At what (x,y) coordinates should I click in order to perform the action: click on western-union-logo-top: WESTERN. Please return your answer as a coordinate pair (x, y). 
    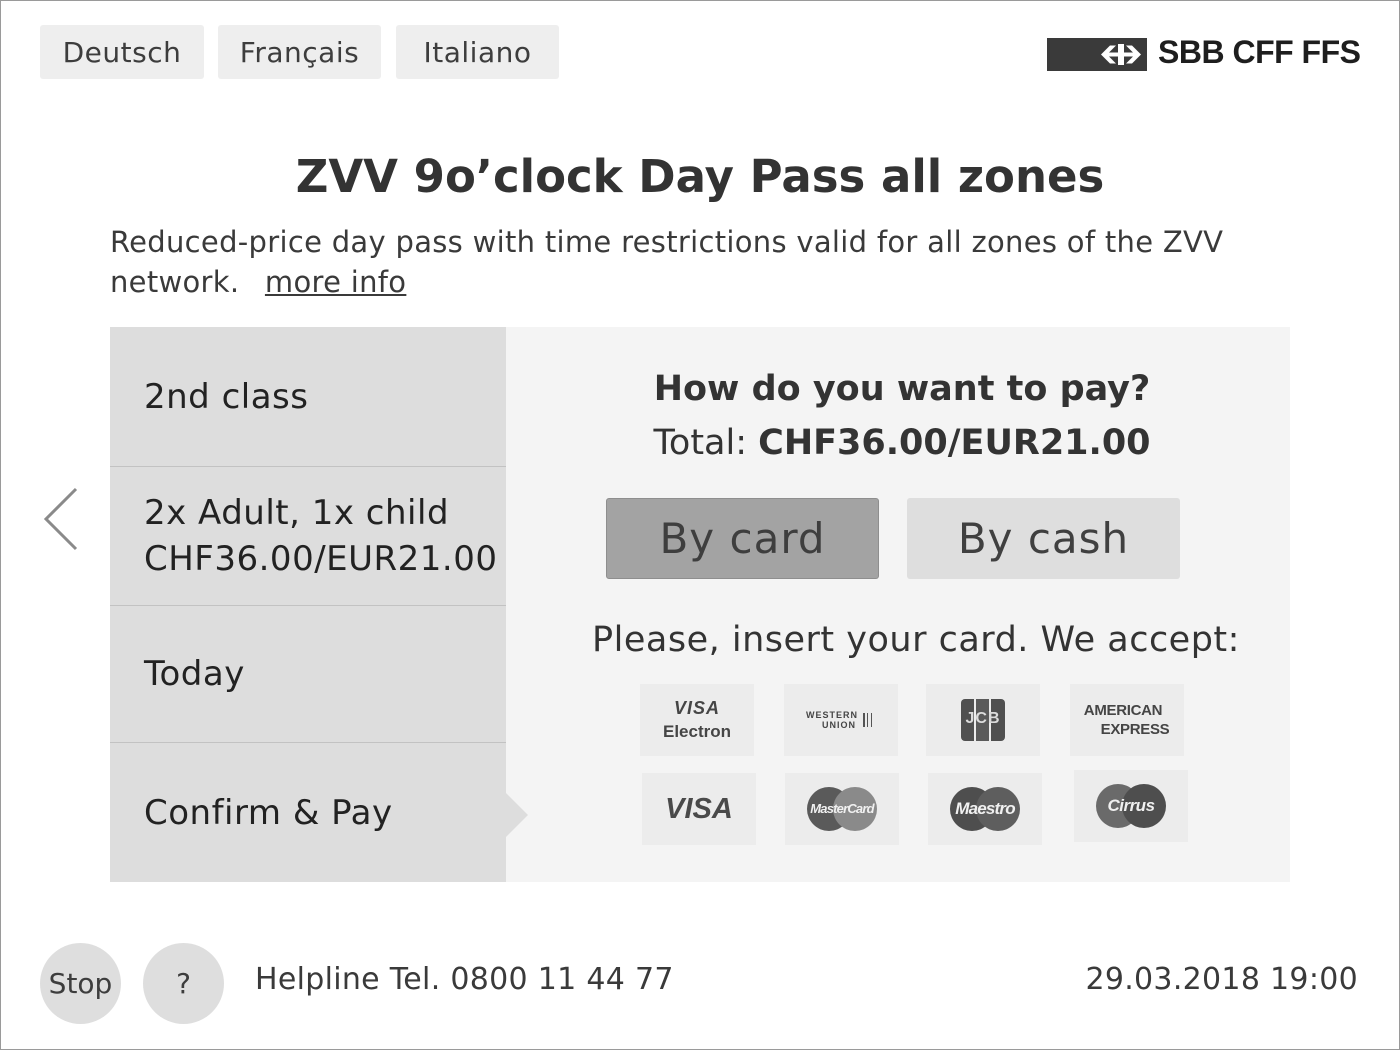
    Looking at the image, I should click on (832, 715).